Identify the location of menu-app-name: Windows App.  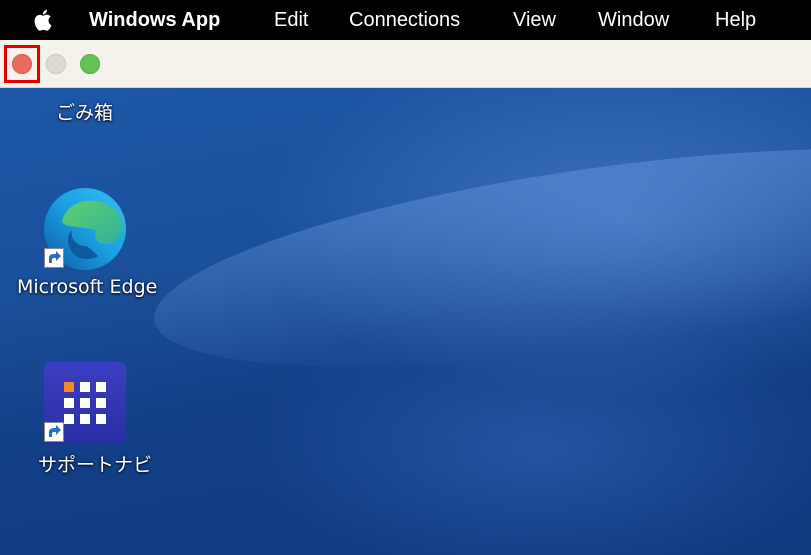
(154, 20).